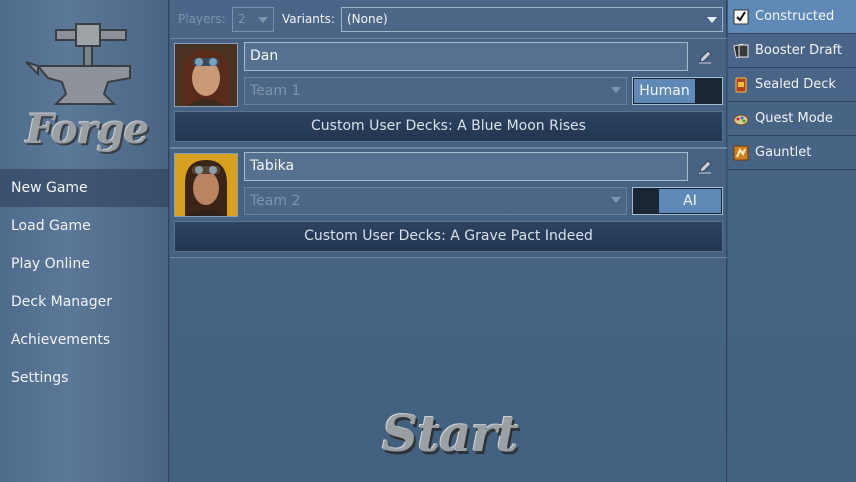 Image resolution: width=856 pixels, height=482 pixels. What do you see at coordinates (741, 85) in the screenshot?
I see `sealed-deck-icon` at bounding box center [741, 85].